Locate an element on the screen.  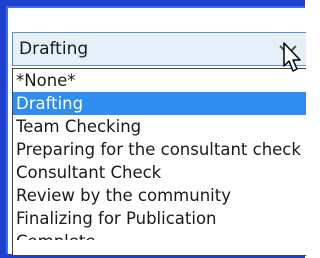
list-item-community-review: Review by the community is located at coordinates (159, 195).